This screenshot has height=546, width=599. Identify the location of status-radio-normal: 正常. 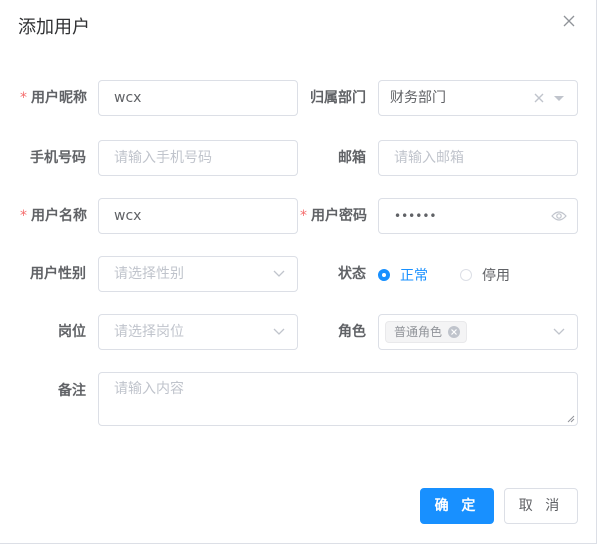
(403, 275).